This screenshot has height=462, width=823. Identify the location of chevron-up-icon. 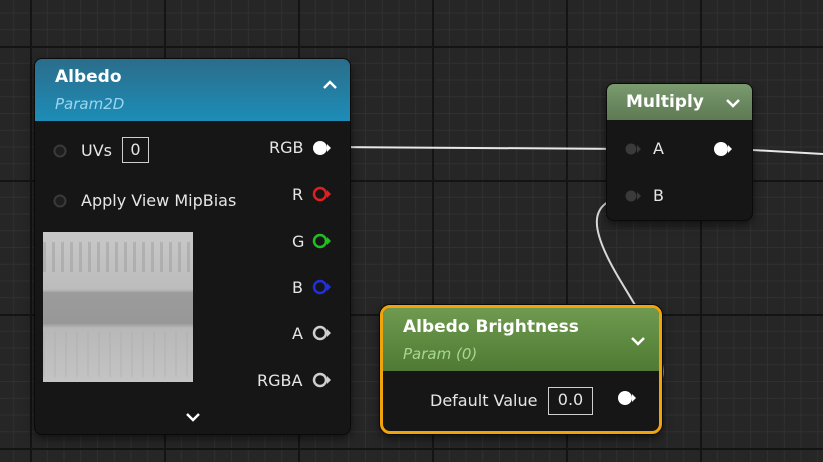
(330, 86).